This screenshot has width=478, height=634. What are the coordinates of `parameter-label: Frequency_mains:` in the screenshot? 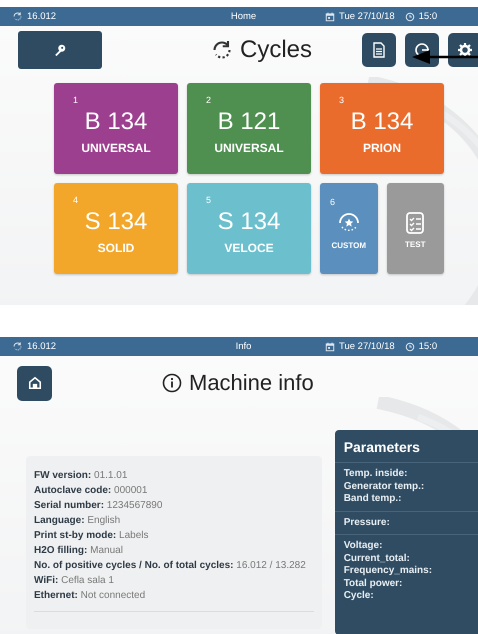 It's located at (389, 571).